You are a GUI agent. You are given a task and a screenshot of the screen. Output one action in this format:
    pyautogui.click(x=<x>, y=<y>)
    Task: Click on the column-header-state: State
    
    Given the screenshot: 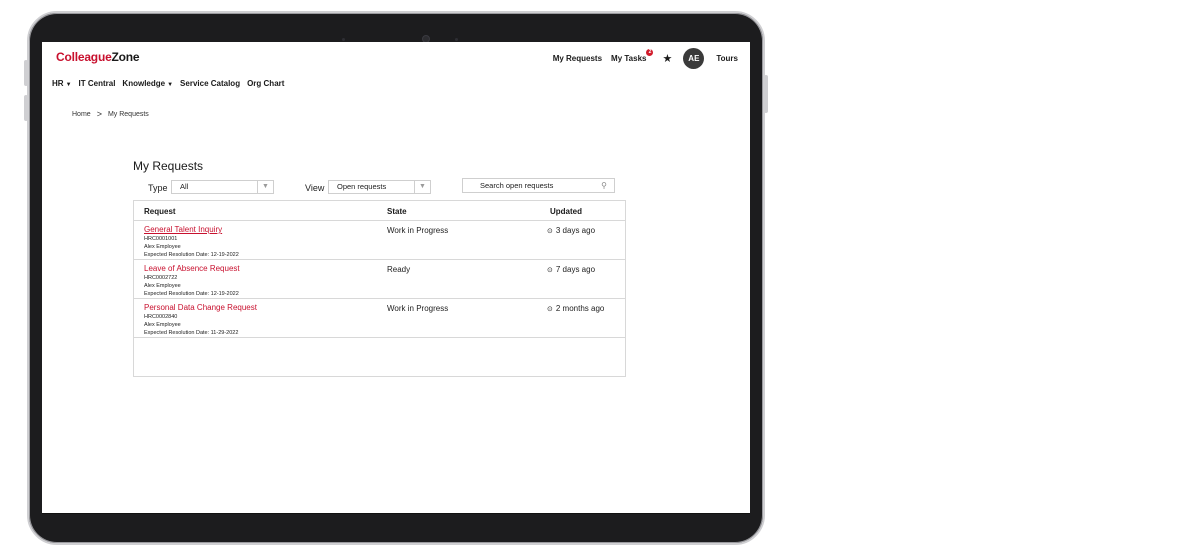 What is the action you would take?
    pyautogui.click(x=397, y=211)
    